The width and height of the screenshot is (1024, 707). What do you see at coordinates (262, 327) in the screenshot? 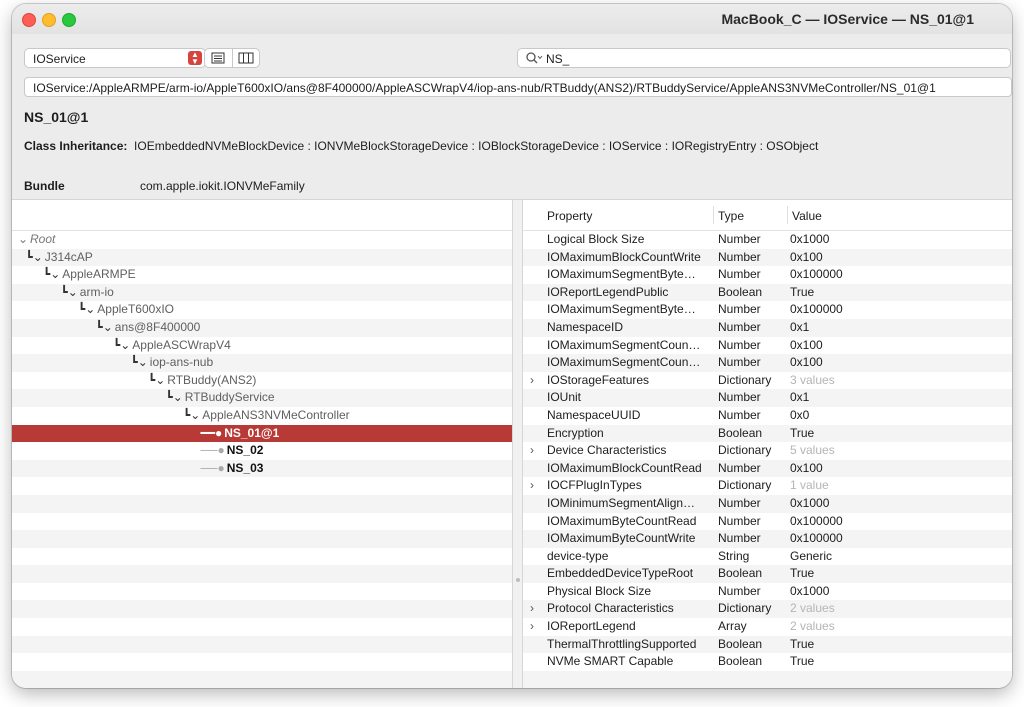
I see `tree-row: ┗⌄ ans@8F400000` at bounding box center [262, 327].